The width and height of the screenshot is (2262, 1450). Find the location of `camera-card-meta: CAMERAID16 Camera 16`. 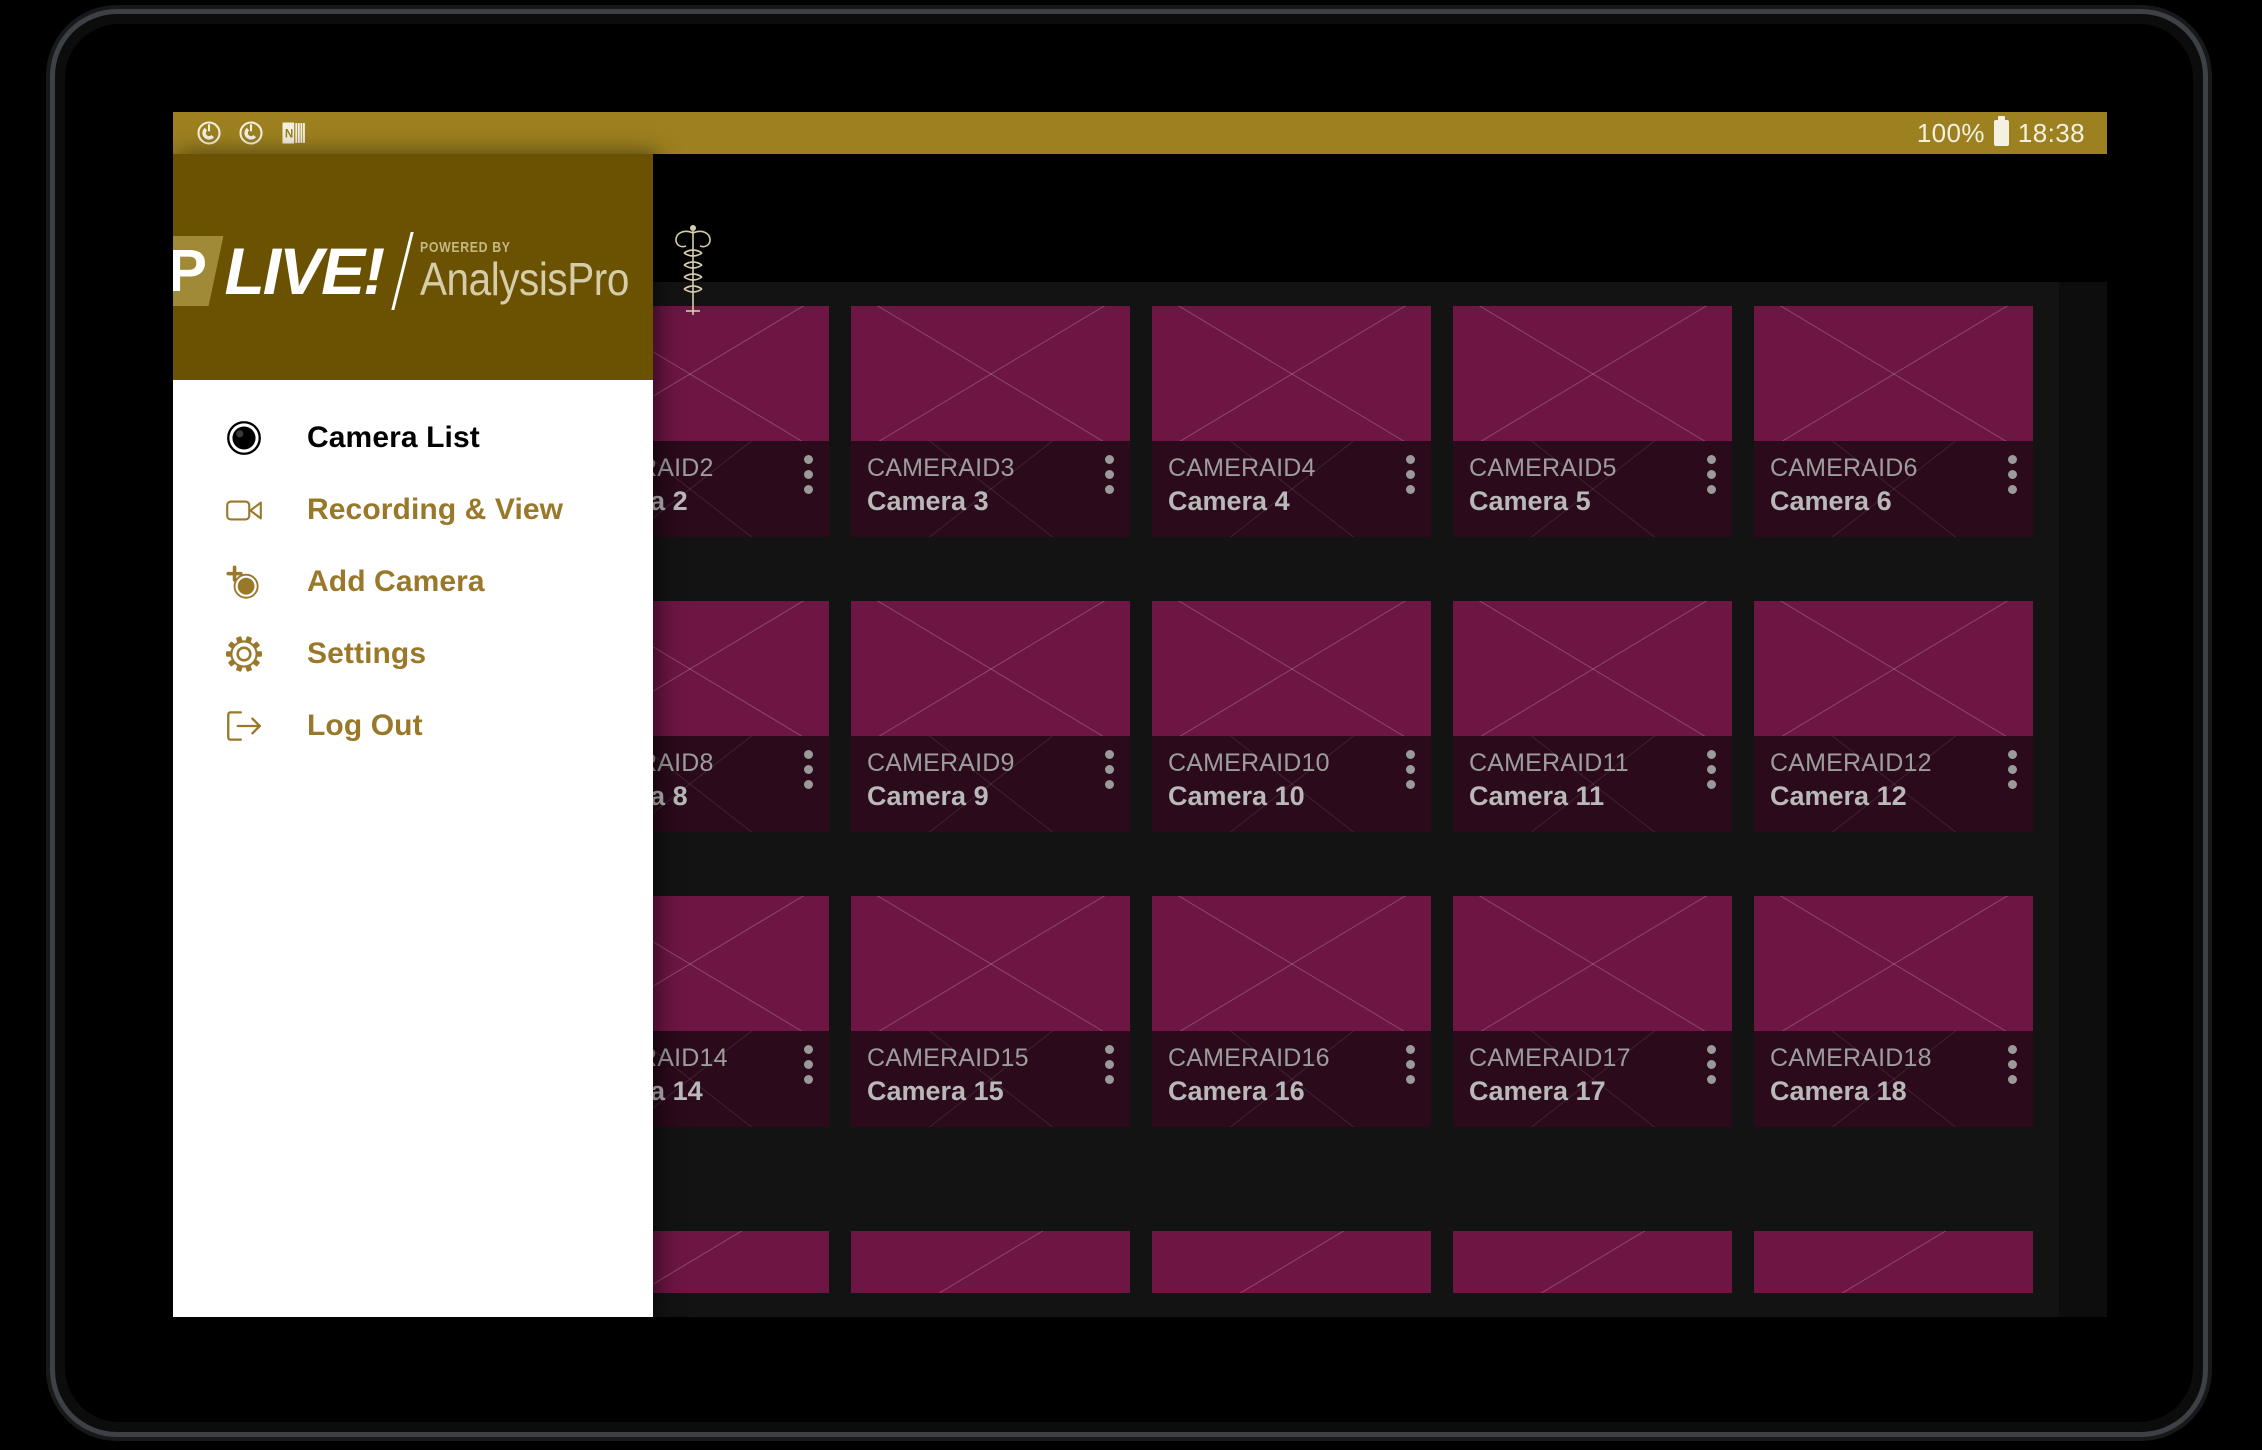

camera-card-meta: CAMERAID16 Camera 16 is located at coordinates (1291, 1079).